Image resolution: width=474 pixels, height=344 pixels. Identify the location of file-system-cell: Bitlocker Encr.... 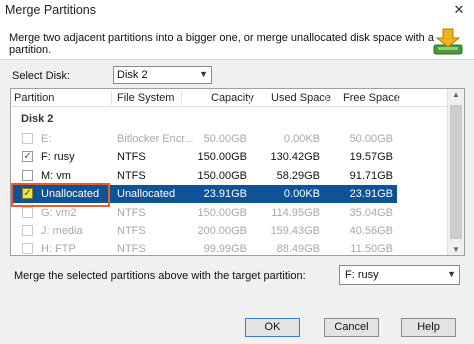
(155, 139).